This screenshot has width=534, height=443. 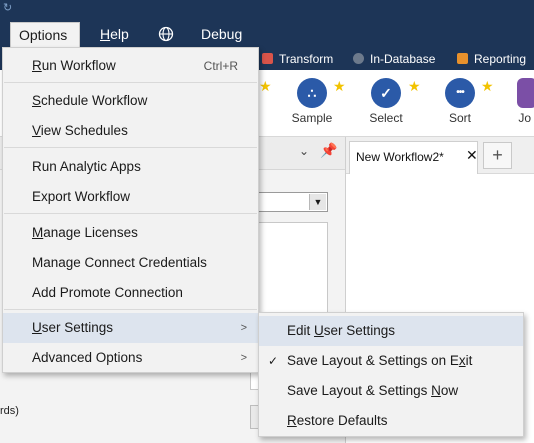 What do you see at coordinates (86, 166) in the screenshot?
I see `run-analytic-apps-label: Run Analytic Apps` at bounding box center [86, 166].